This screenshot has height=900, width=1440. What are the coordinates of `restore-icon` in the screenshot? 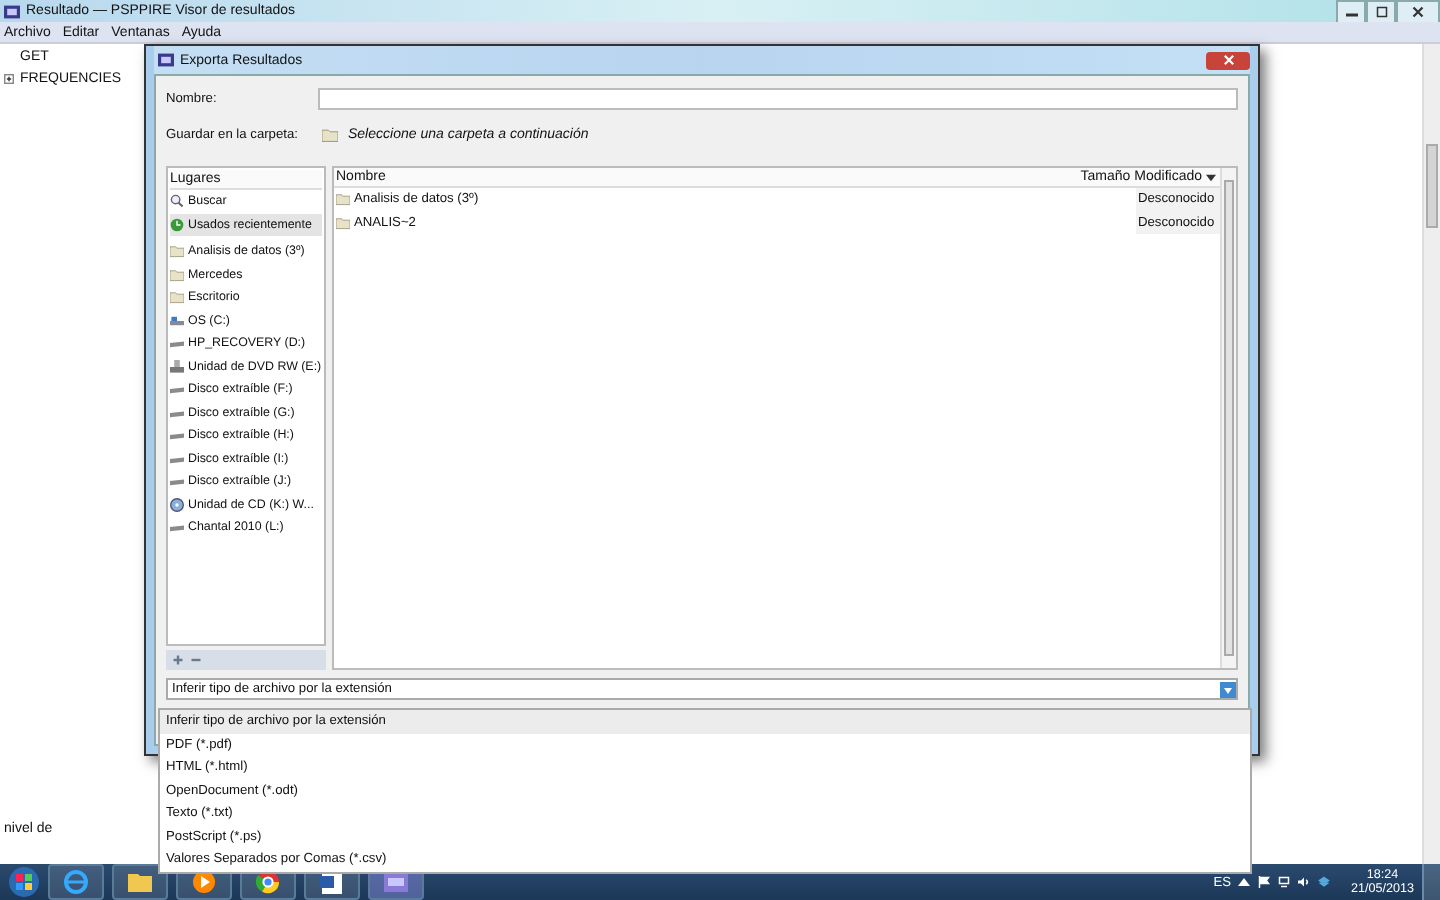 It's located at (1381, 11).